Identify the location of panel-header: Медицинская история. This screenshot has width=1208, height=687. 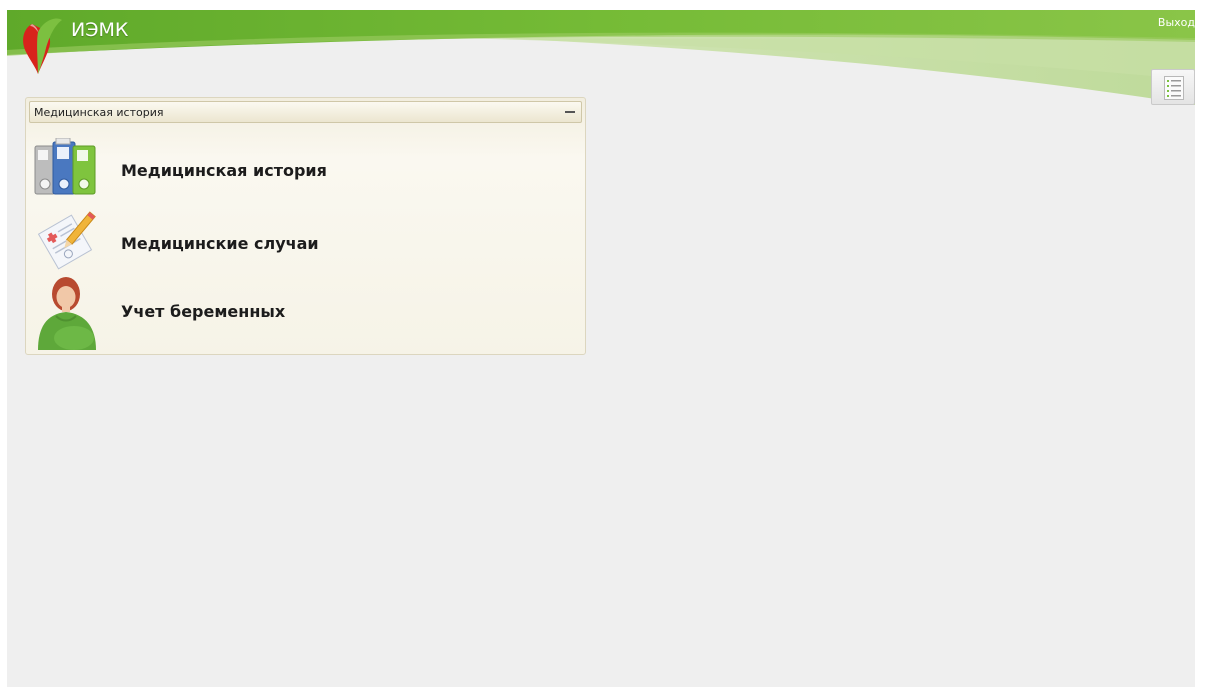
(305, 112).